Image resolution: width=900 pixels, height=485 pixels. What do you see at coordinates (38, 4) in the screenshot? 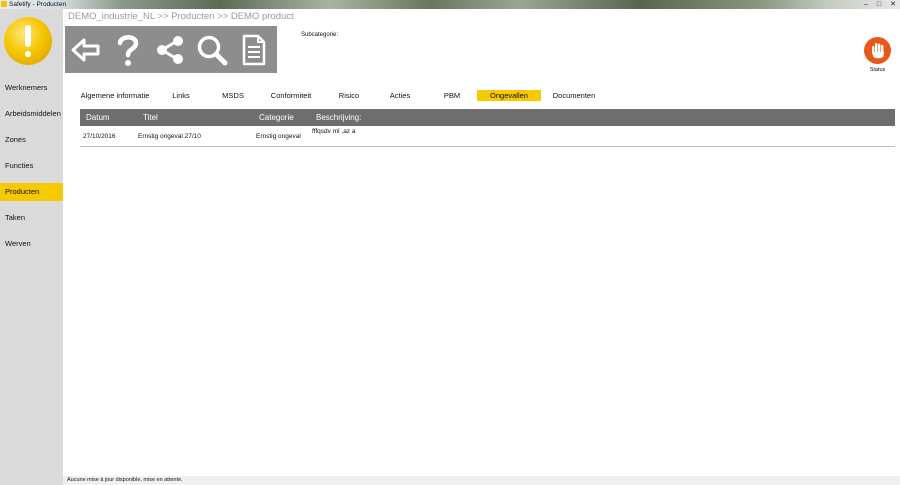
I see `window-title: Safetify - Producten` at bounding box center [38, 4].